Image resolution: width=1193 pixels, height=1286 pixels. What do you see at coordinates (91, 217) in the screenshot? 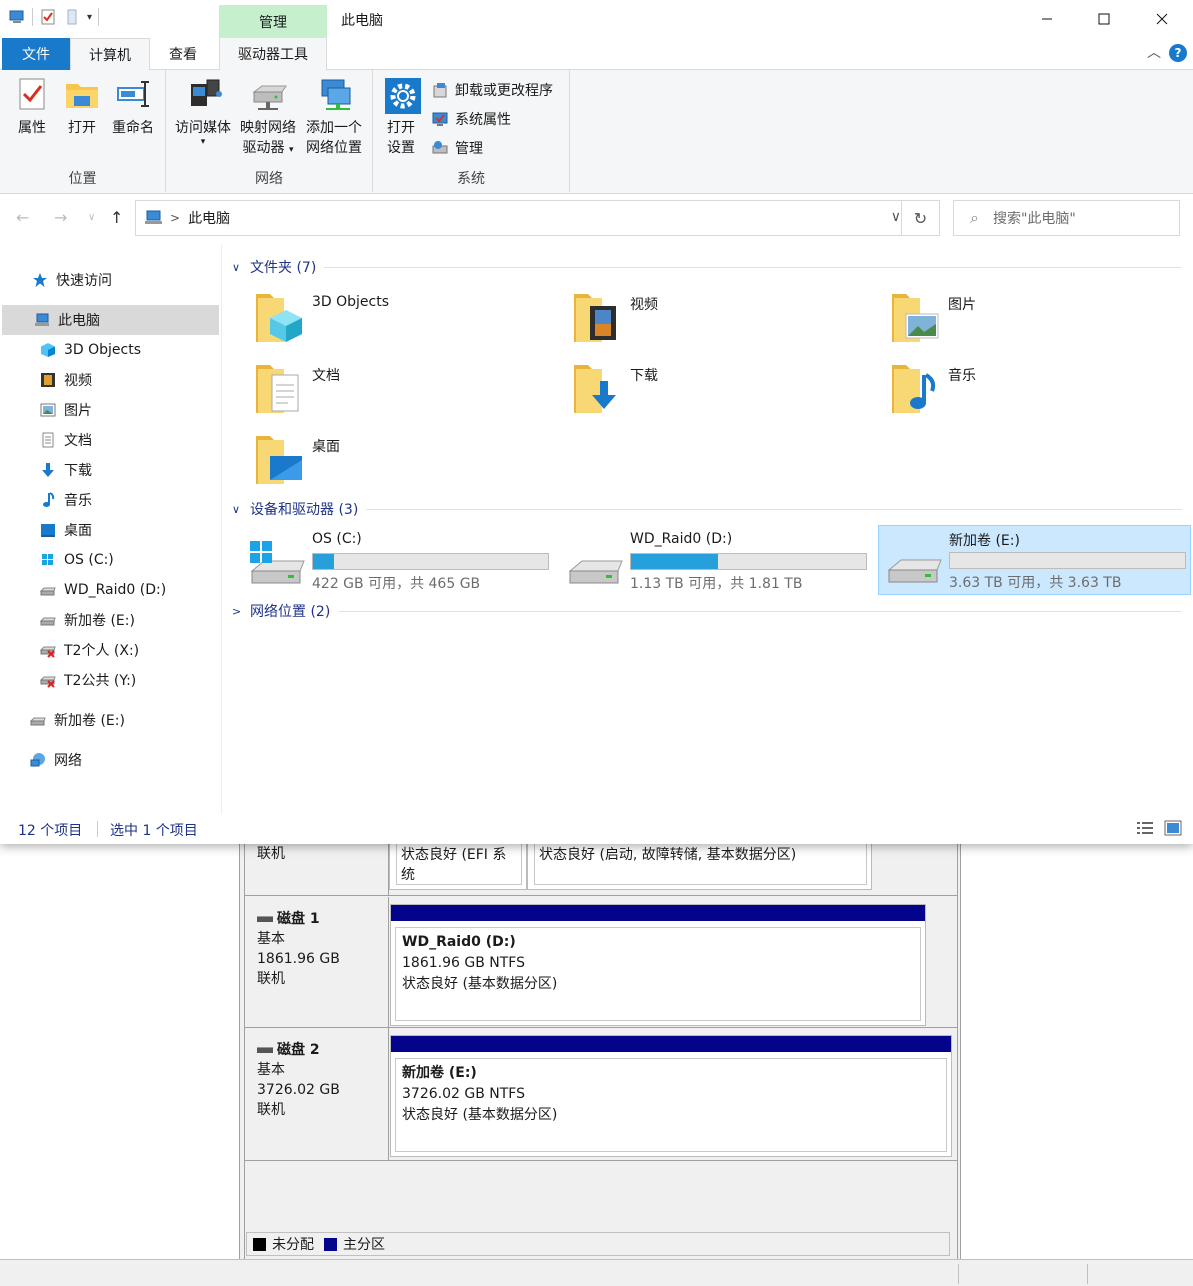
I see `recent-locations-icon: ∨` at bounding box center [91, 217].